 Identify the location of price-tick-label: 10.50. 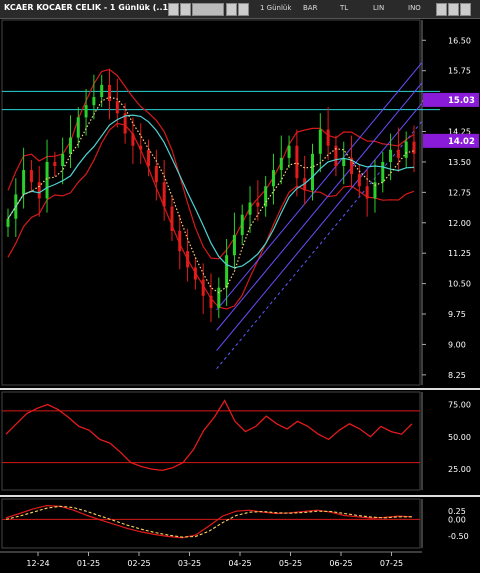
(459, 284).